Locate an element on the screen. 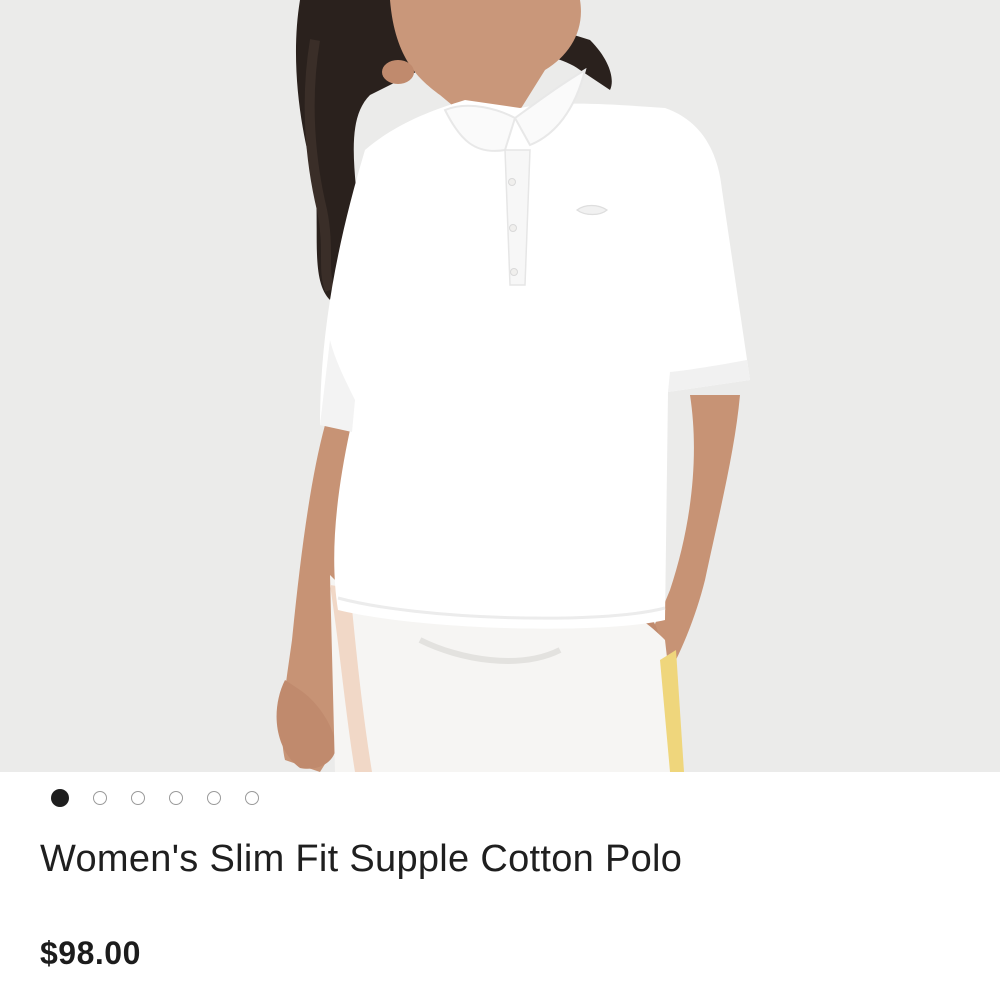  product-price: $98.00 is located at coordinates (90, 953).